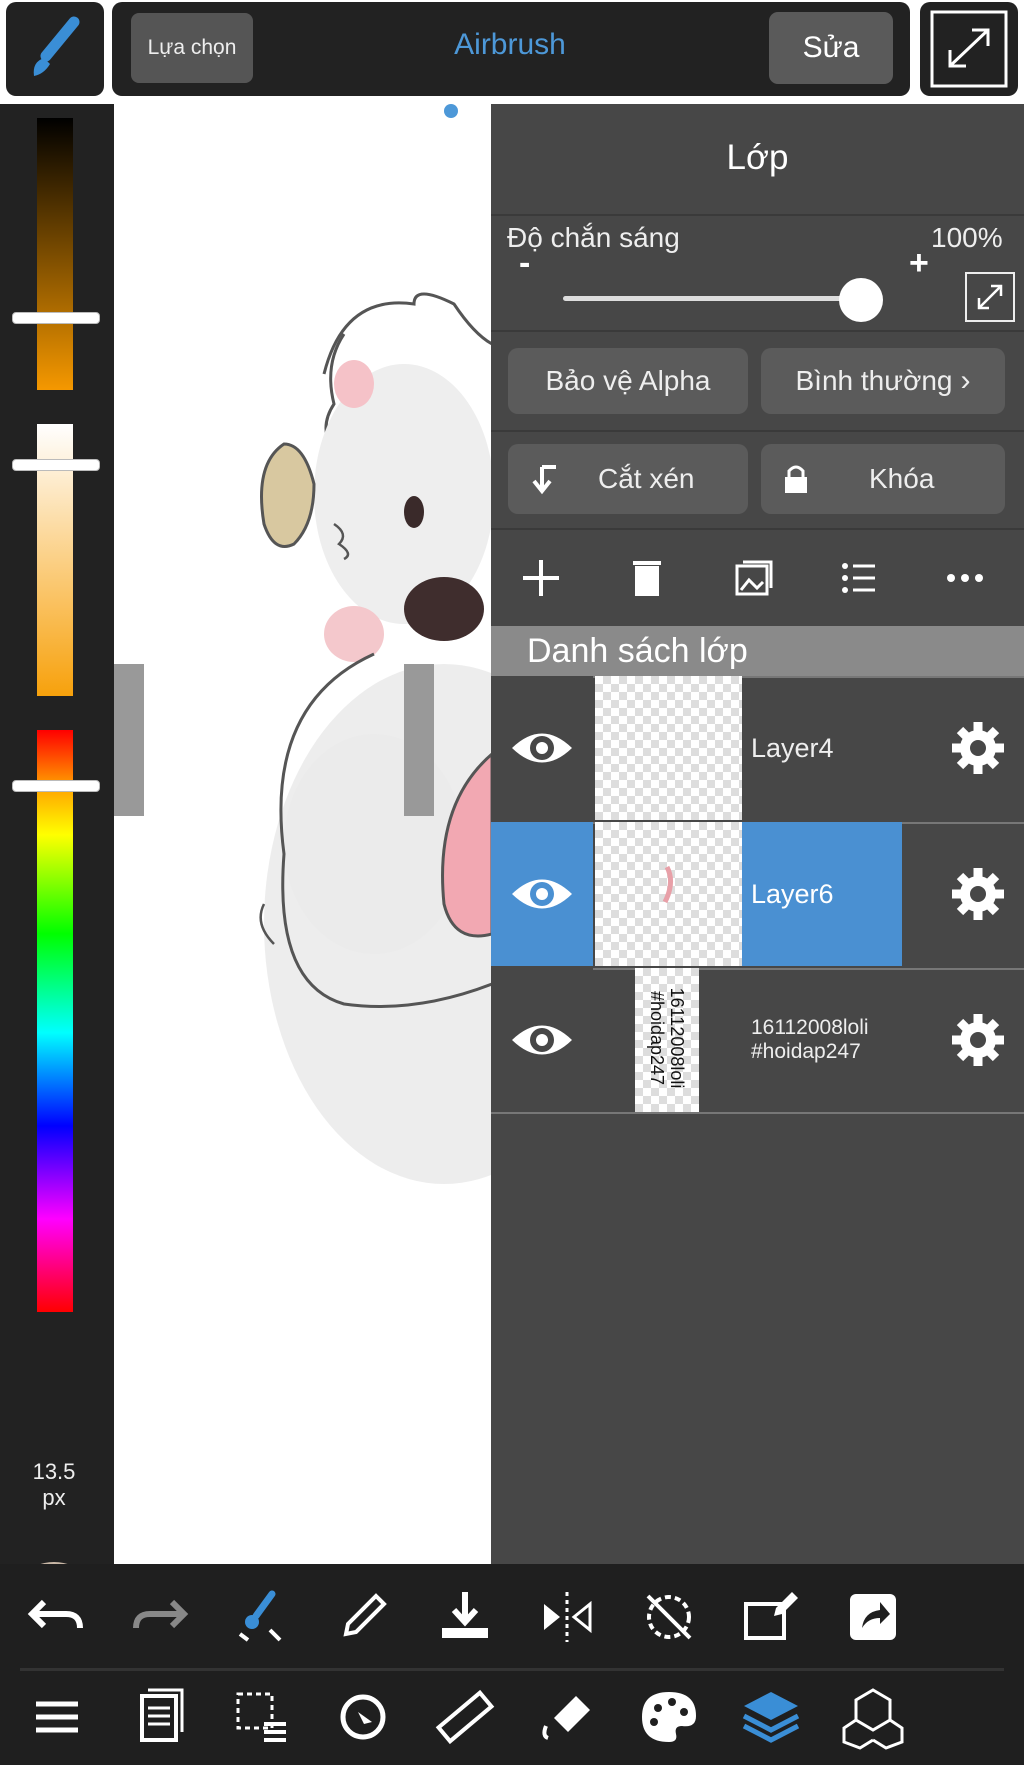 The height and width of the screenshot is (1765, 1024). Describe the element at coordinates (831, 48) in the screenshot. I see `edit-button: Sửa` at that location.